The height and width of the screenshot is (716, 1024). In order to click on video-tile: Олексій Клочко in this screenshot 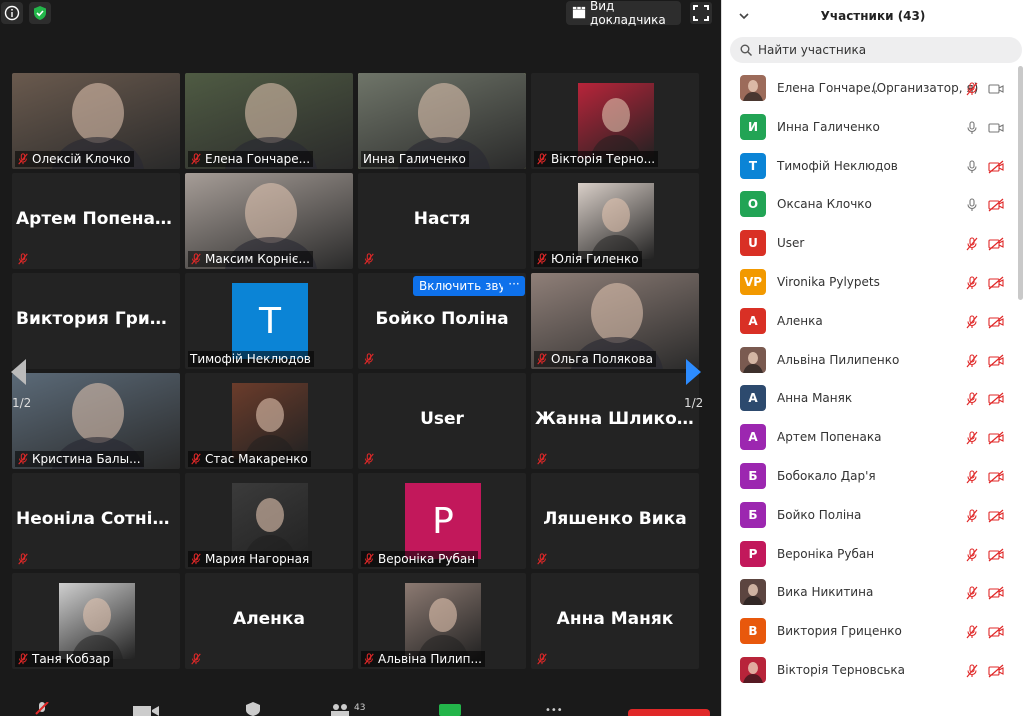, I will do `click(96, 121)`.